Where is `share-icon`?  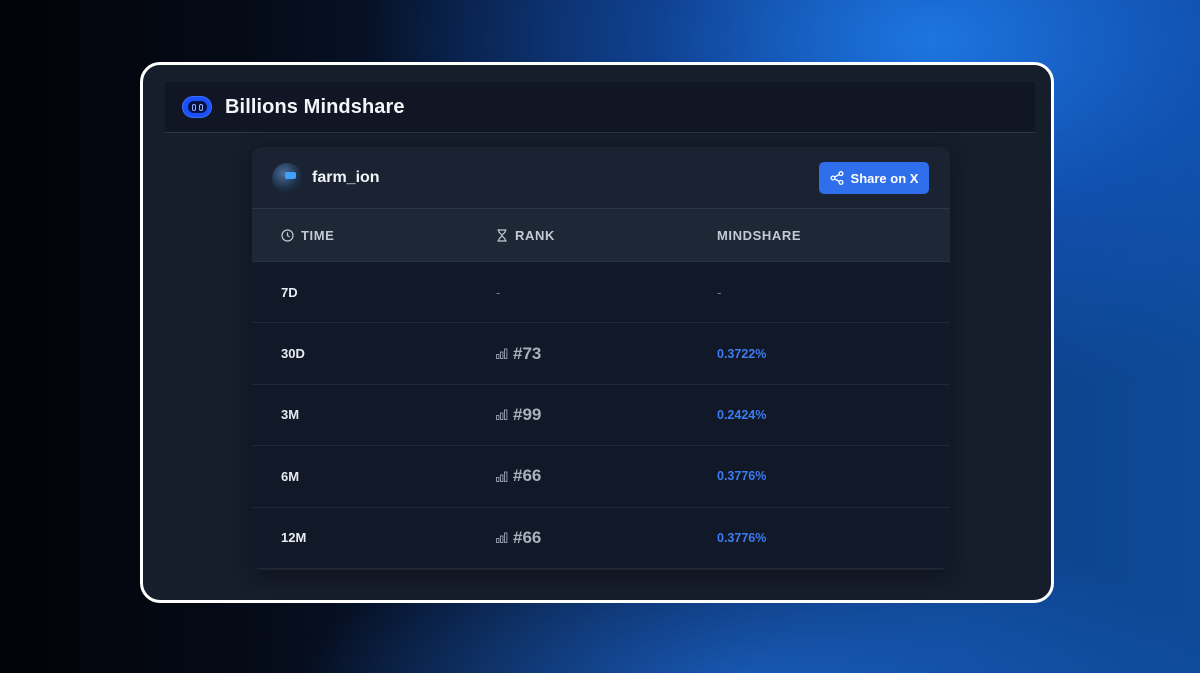
share-icon is located at coordinates (836, 178).